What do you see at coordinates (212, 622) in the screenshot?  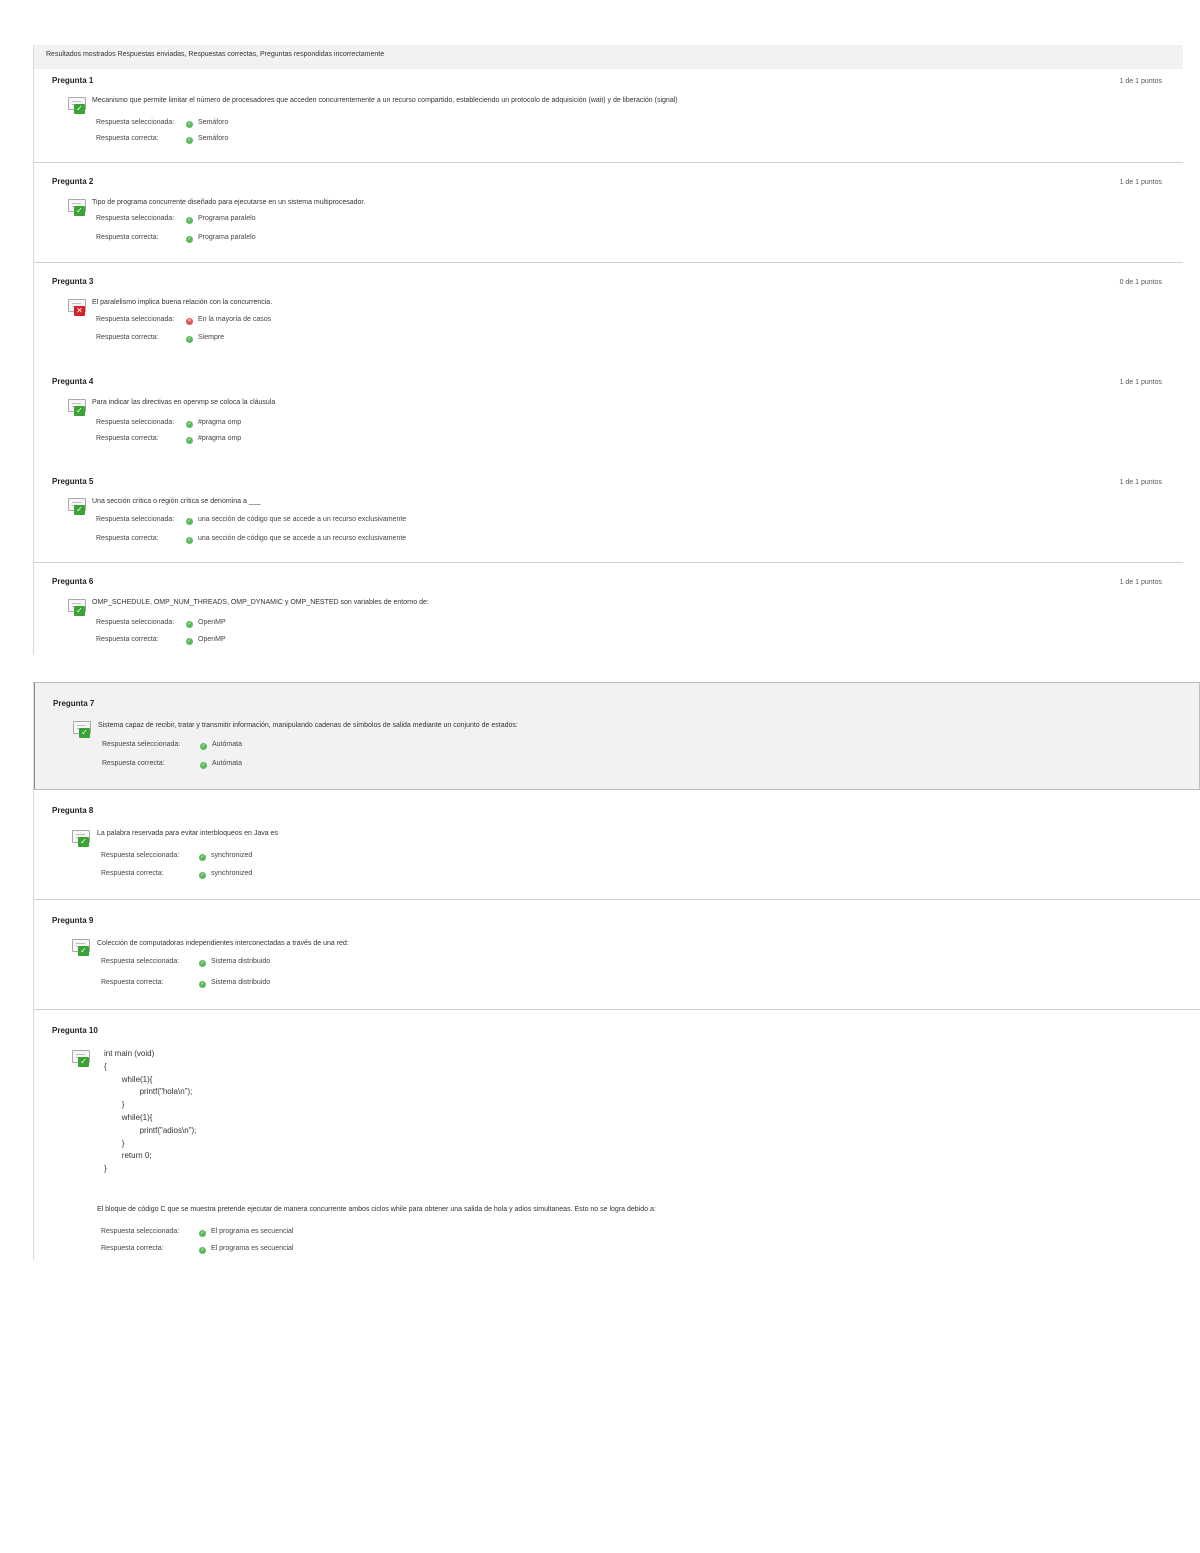 I see `selected-answer: OpenMP` at bounding box center [212, 622].